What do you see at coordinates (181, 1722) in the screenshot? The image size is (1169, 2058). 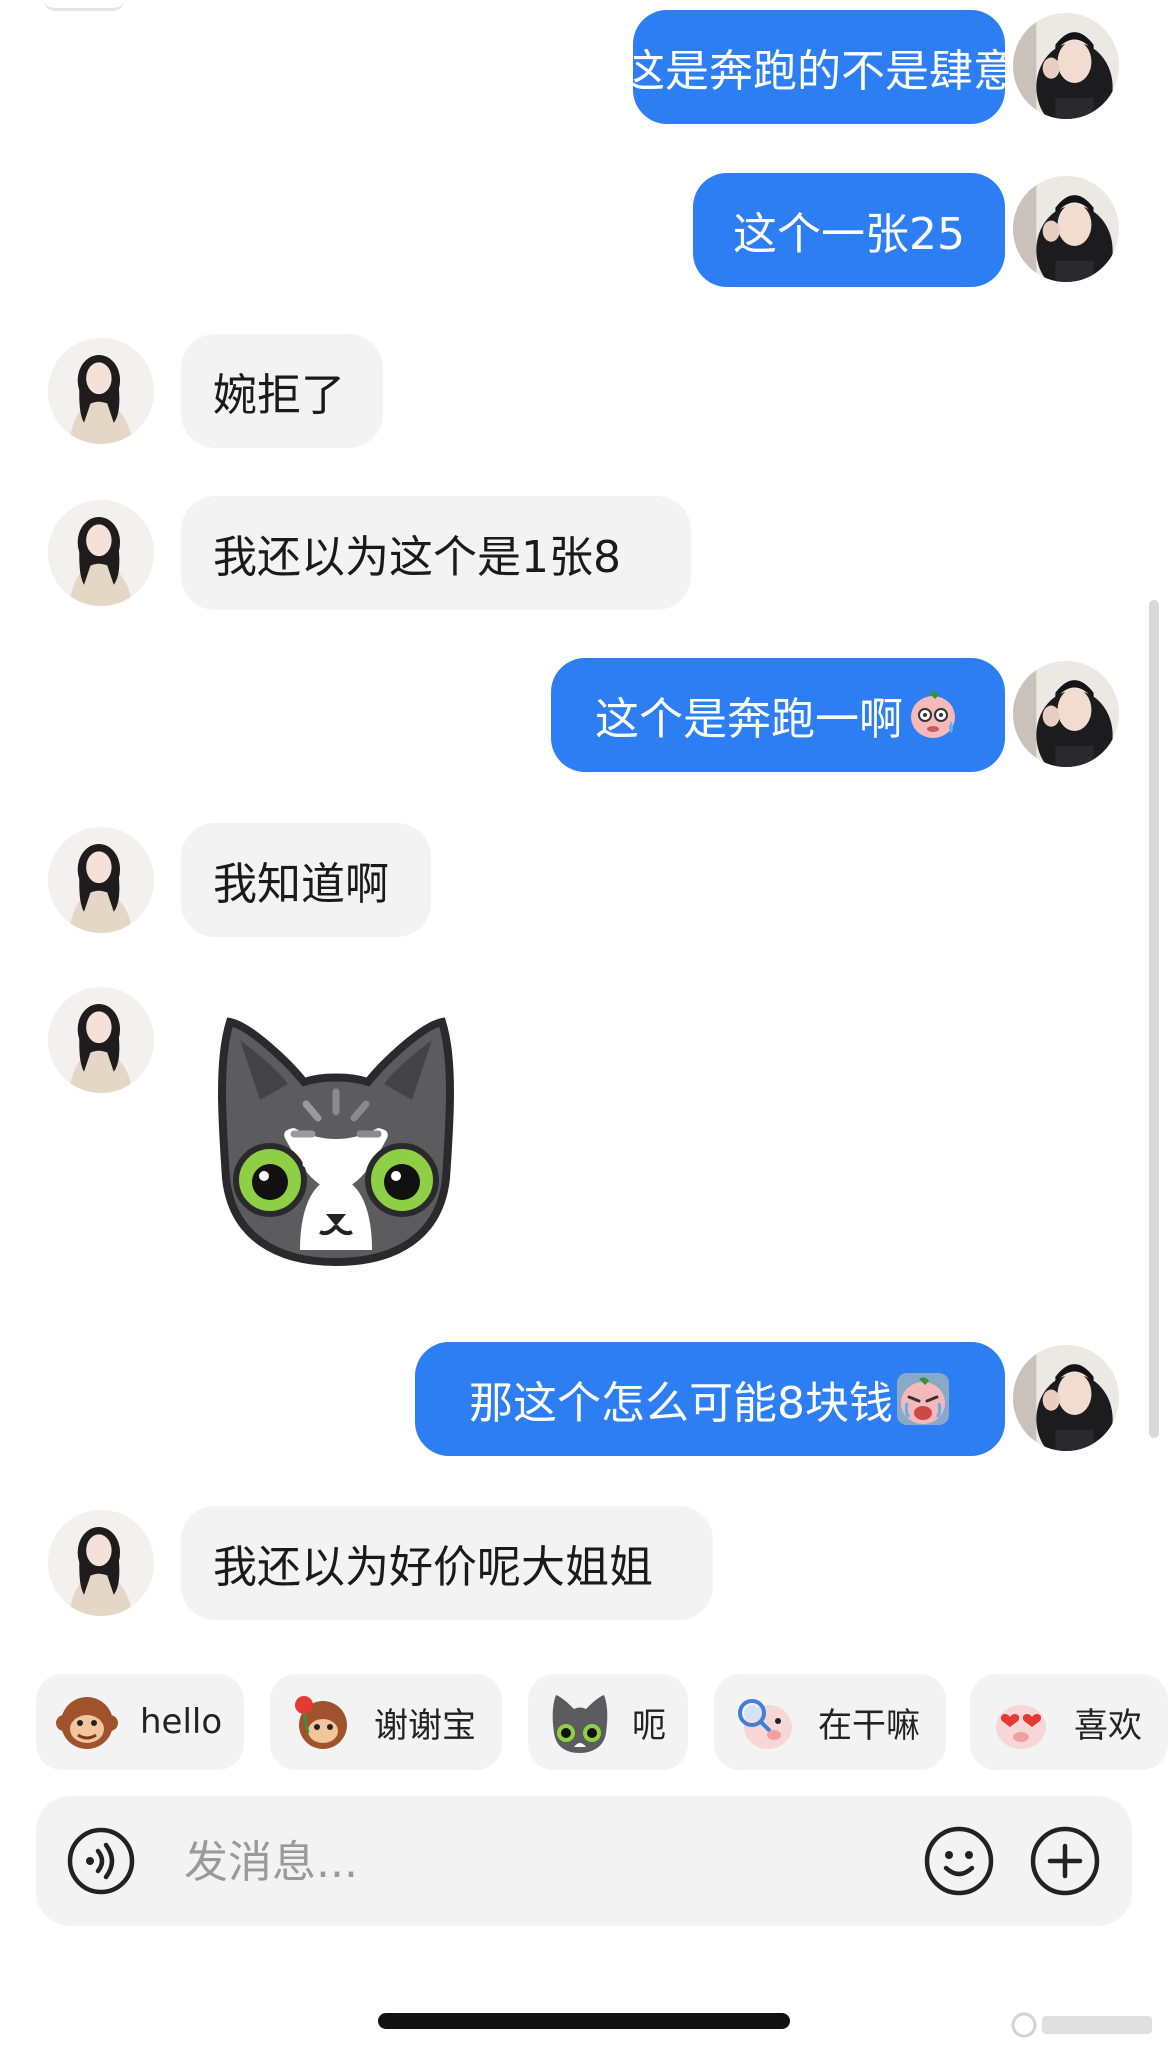 I see `quick-reply-label: hello` at bounding box center [181, 1722].